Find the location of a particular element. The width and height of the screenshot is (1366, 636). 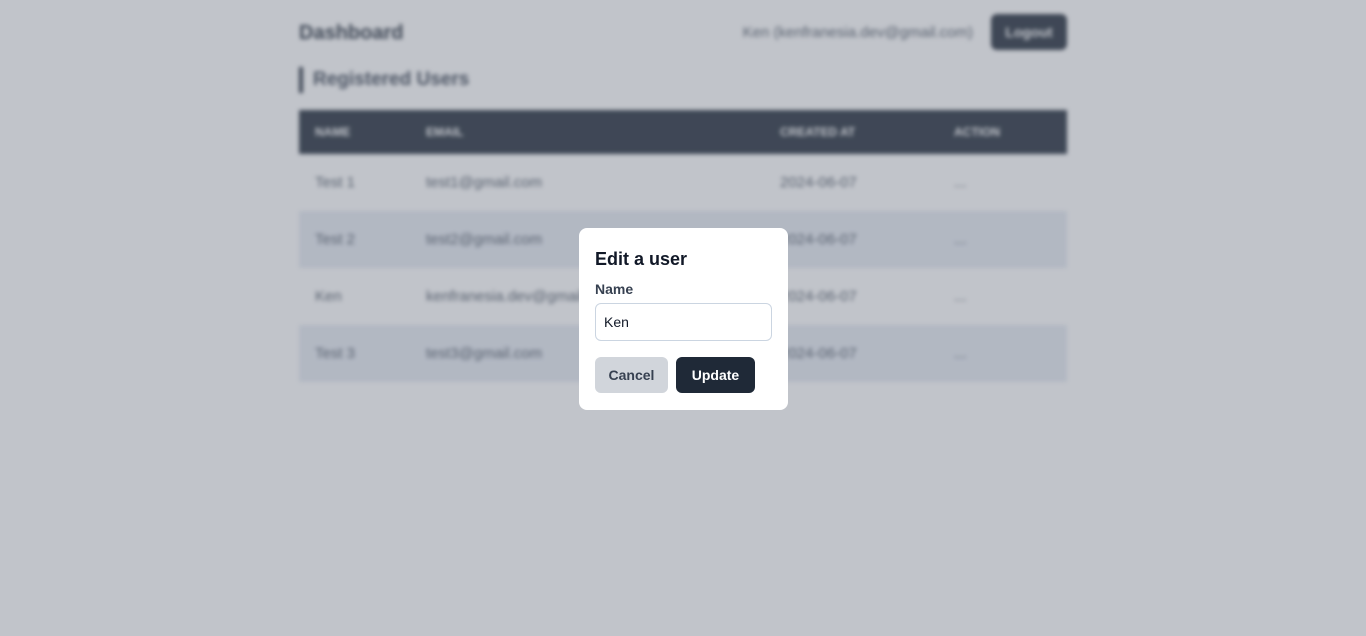

modal-title: Edit a user is located at coordinates (641, 259).